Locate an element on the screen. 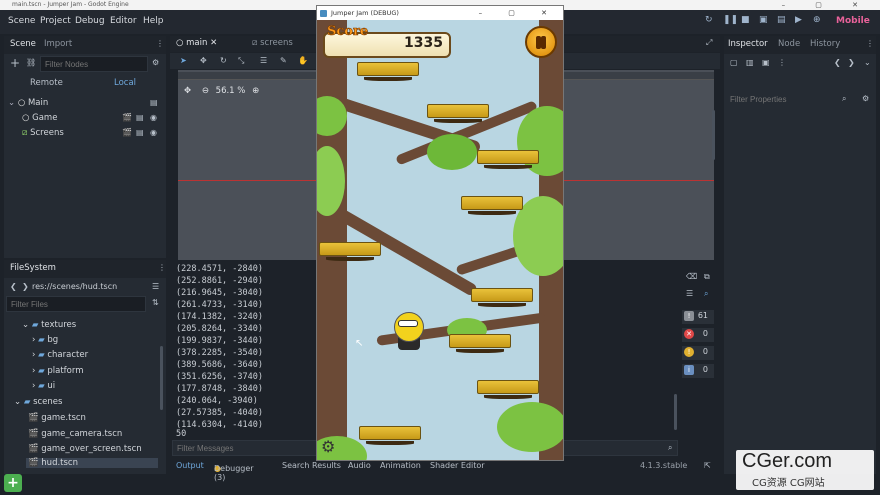 This screenshot has height=495, width=880. pause-button is located at coordinates (541, 42).